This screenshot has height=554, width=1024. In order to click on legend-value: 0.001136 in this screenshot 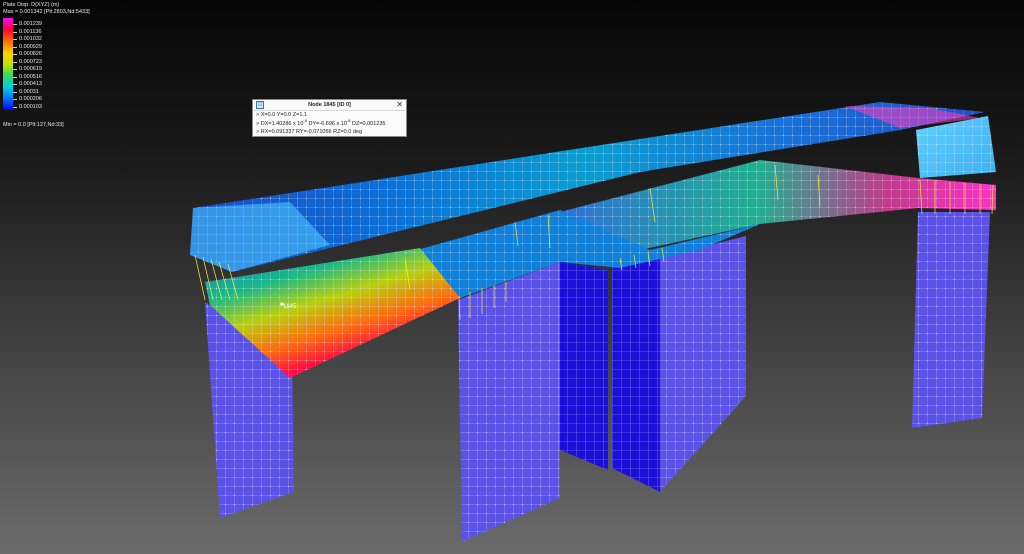, I will do `click(30, 31)`.